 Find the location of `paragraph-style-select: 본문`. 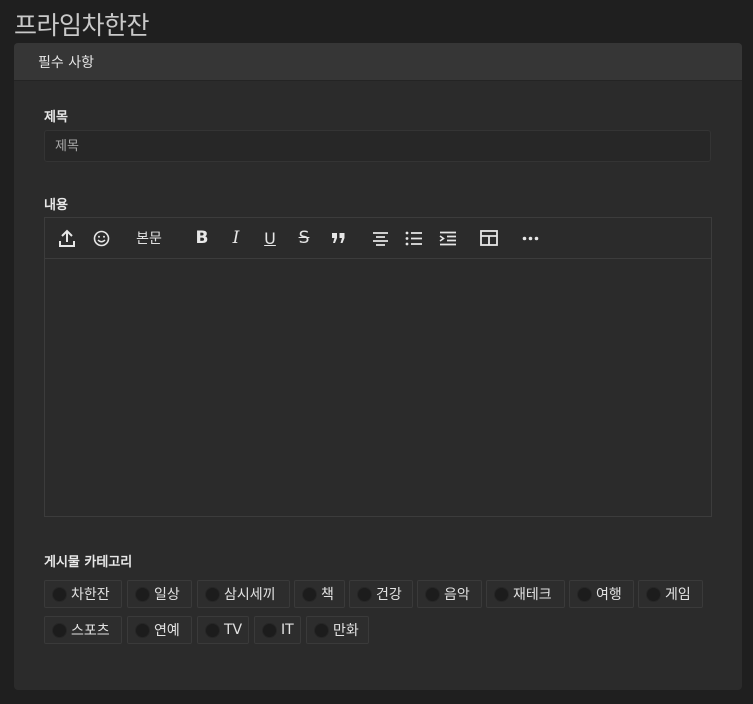

paragraph-style-select: 본문 is located at coordinates (149, 238).